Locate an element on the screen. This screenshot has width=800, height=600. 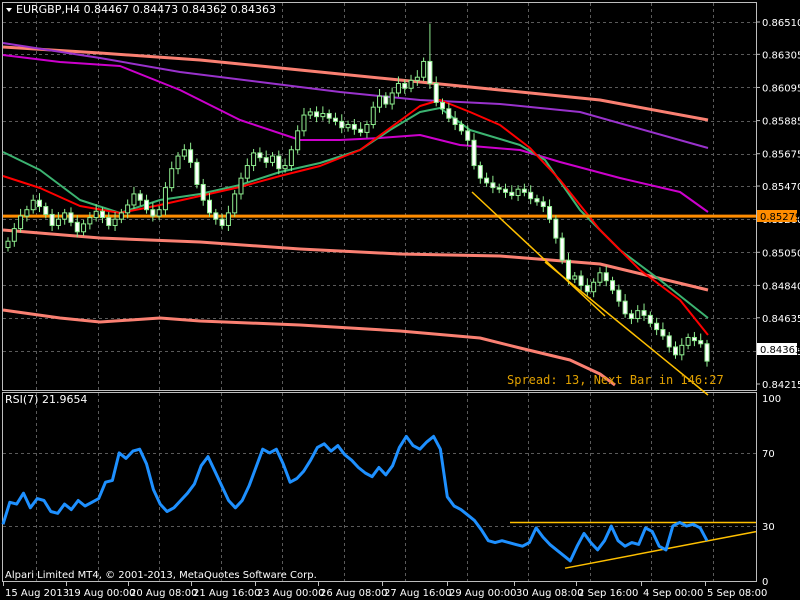
time-tick-label: 30 Aug 08:00 is located at coordinates (549, 593).